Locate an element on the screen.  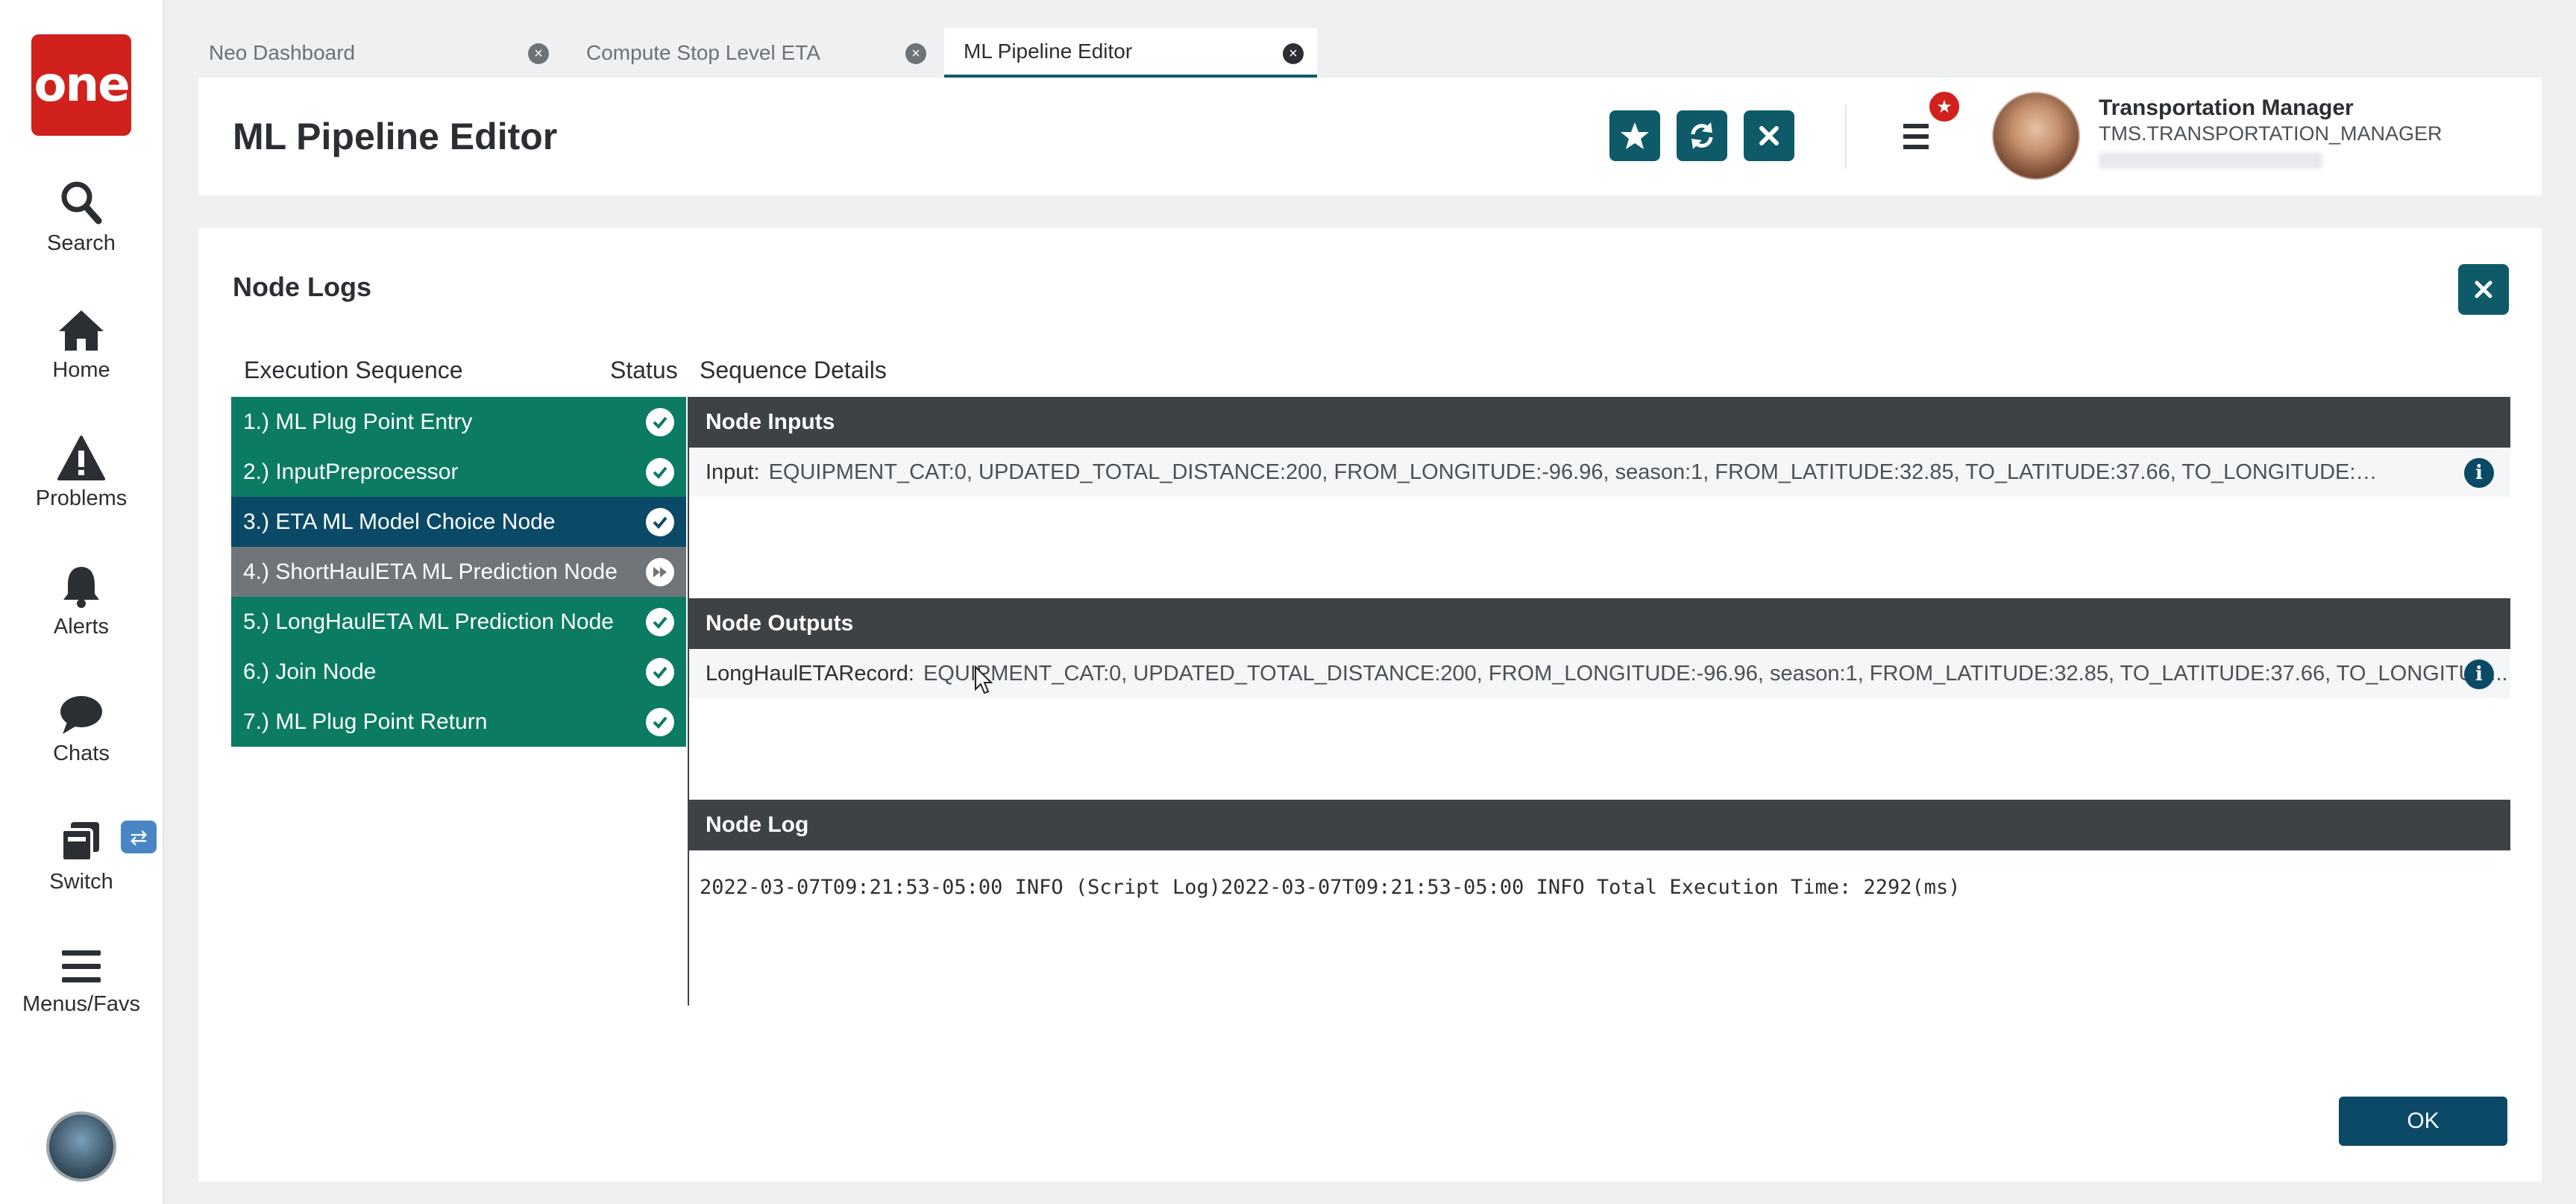
mouse-cursor-icon is located at coordinates (984, 680).